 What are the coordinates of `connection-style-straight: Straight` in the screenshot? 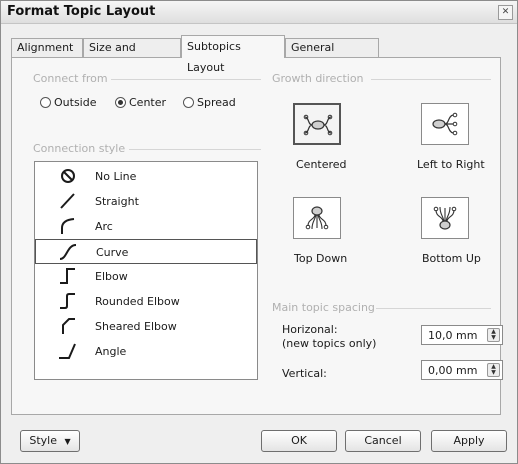 It's located at (146, 201).